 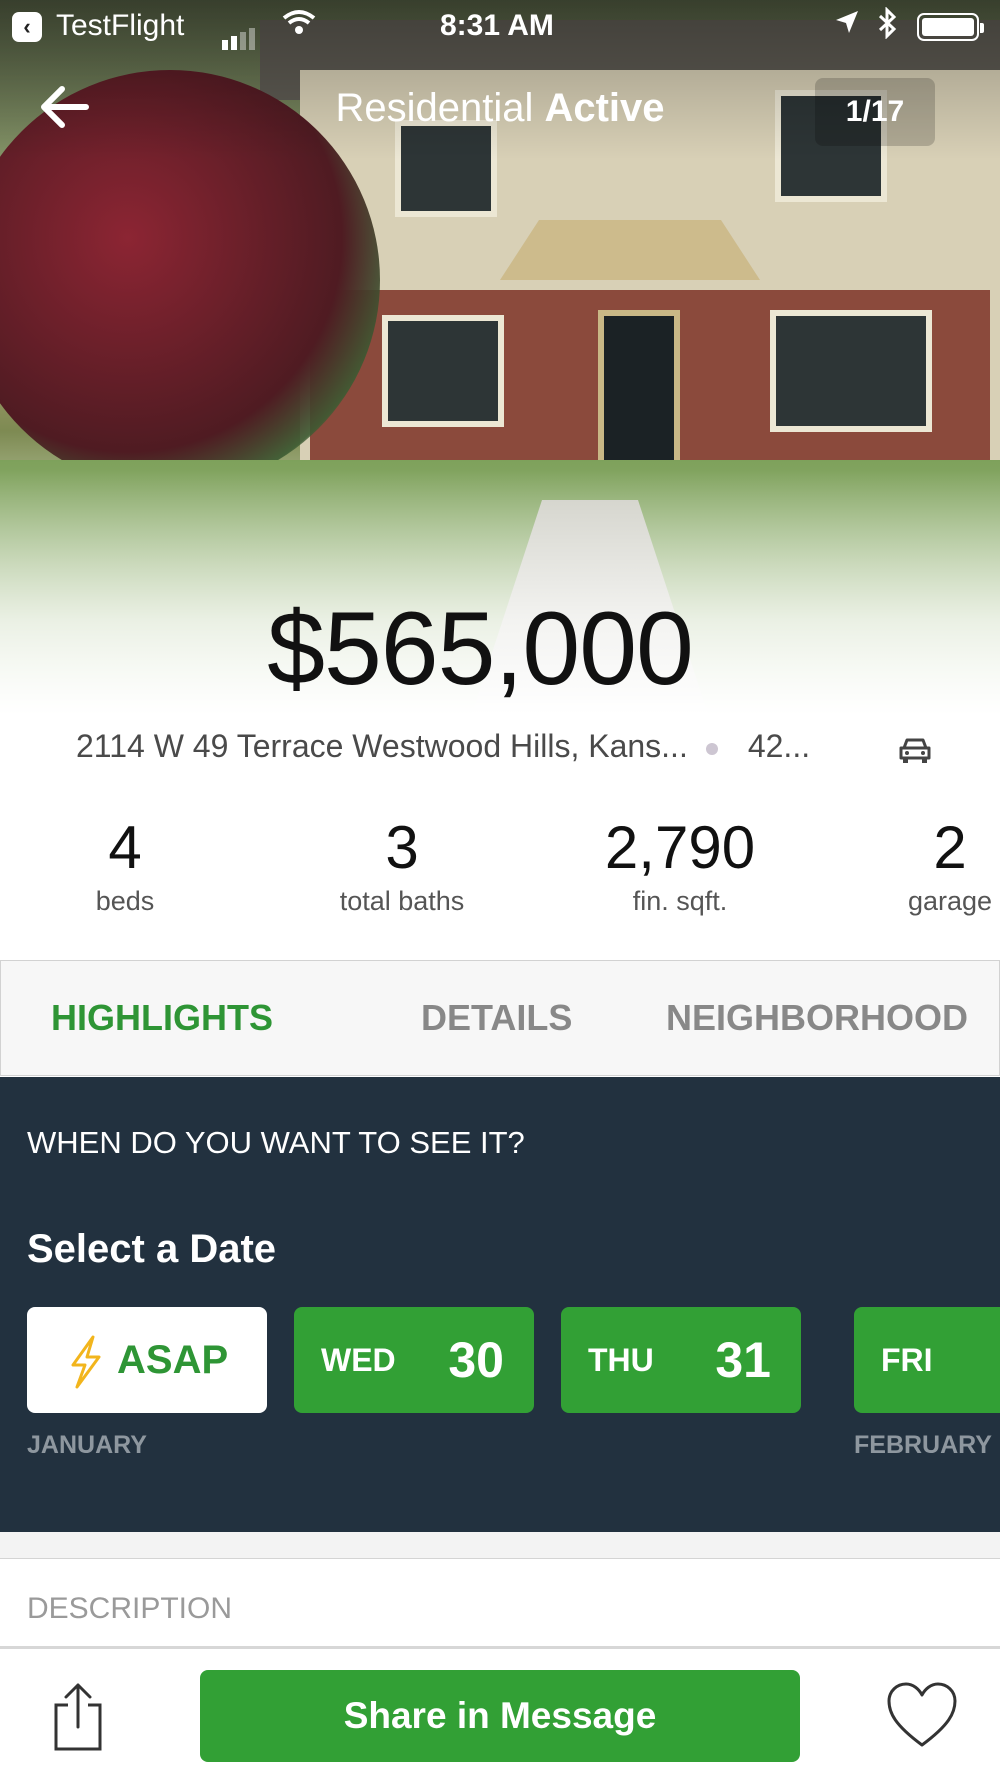 What do you see at coordinates (173, 1360) in the screenshot?
I see `asap-label: ASAP` at bounding box center [173, 1360].